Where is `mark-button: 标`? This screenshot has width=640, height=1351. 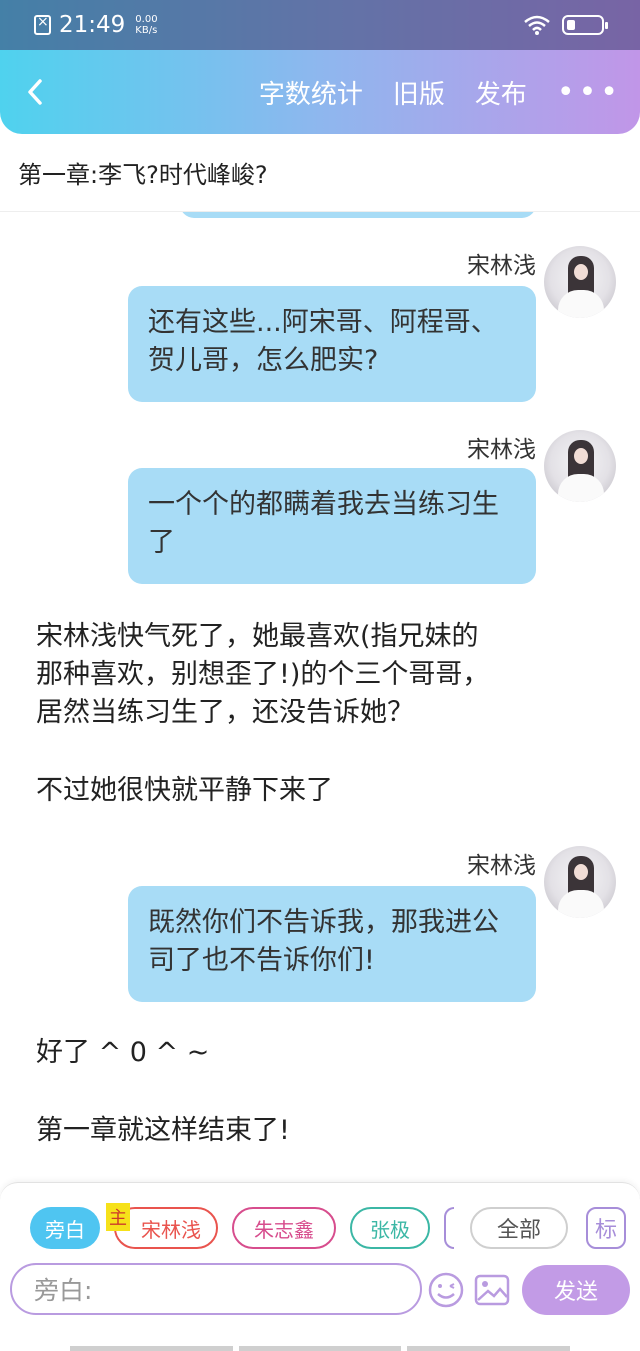
mark-button: 标 is located at coordinates (606, 1228).